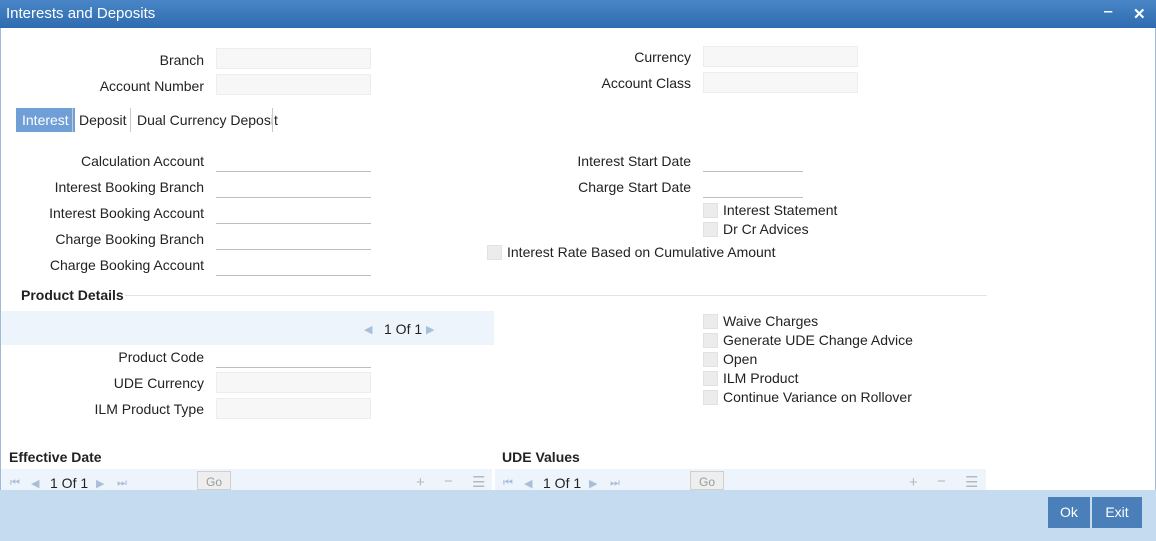 This screenshot has height=541, width=1156. Describe the element at coordinates (753, 161) in the screenshot. I see `interest-start-date-field` at that location.